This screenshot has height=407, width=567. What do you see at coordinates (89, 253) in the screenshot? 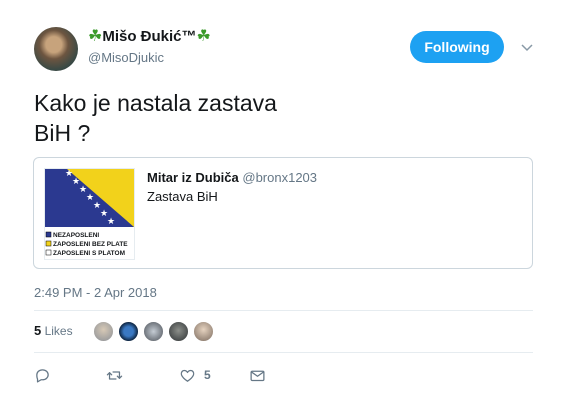
I see `legend-label: ZAPOSLENI S PLATOM` at bounding box center [89, 253].